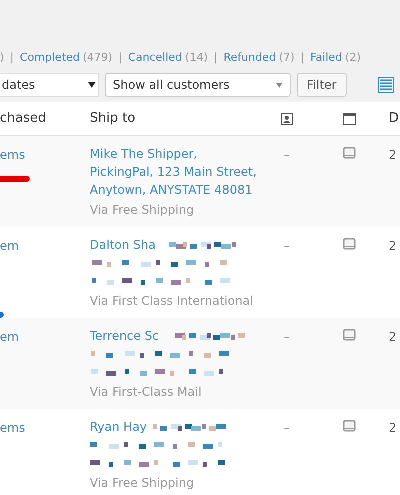  I want to click on shipping-method: Via First-Class Mail, so click(146, 392).